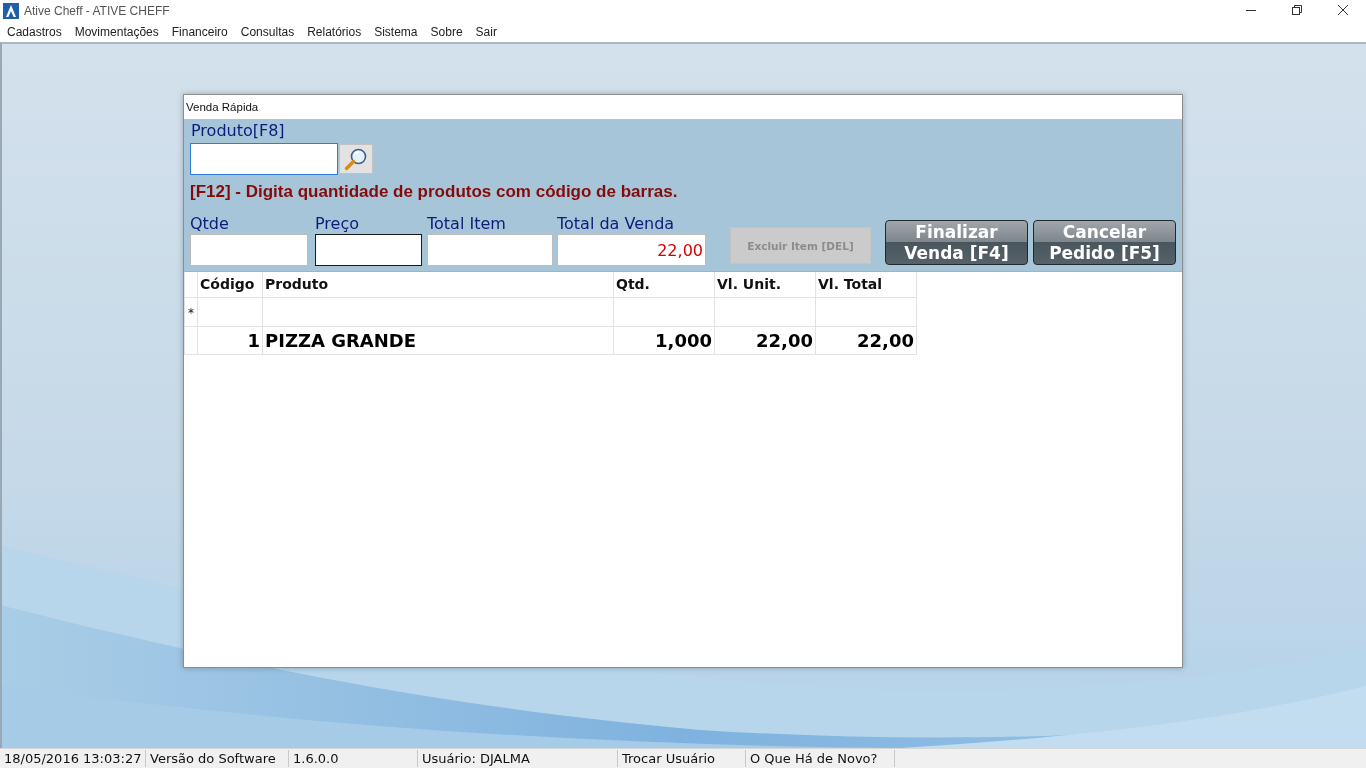 This screenshot has height=768, width=1366. What do you see at coordinates (334, 32) in the screenshot?
I see `menu-item: Relatórios` at bounding box center [334, 32].